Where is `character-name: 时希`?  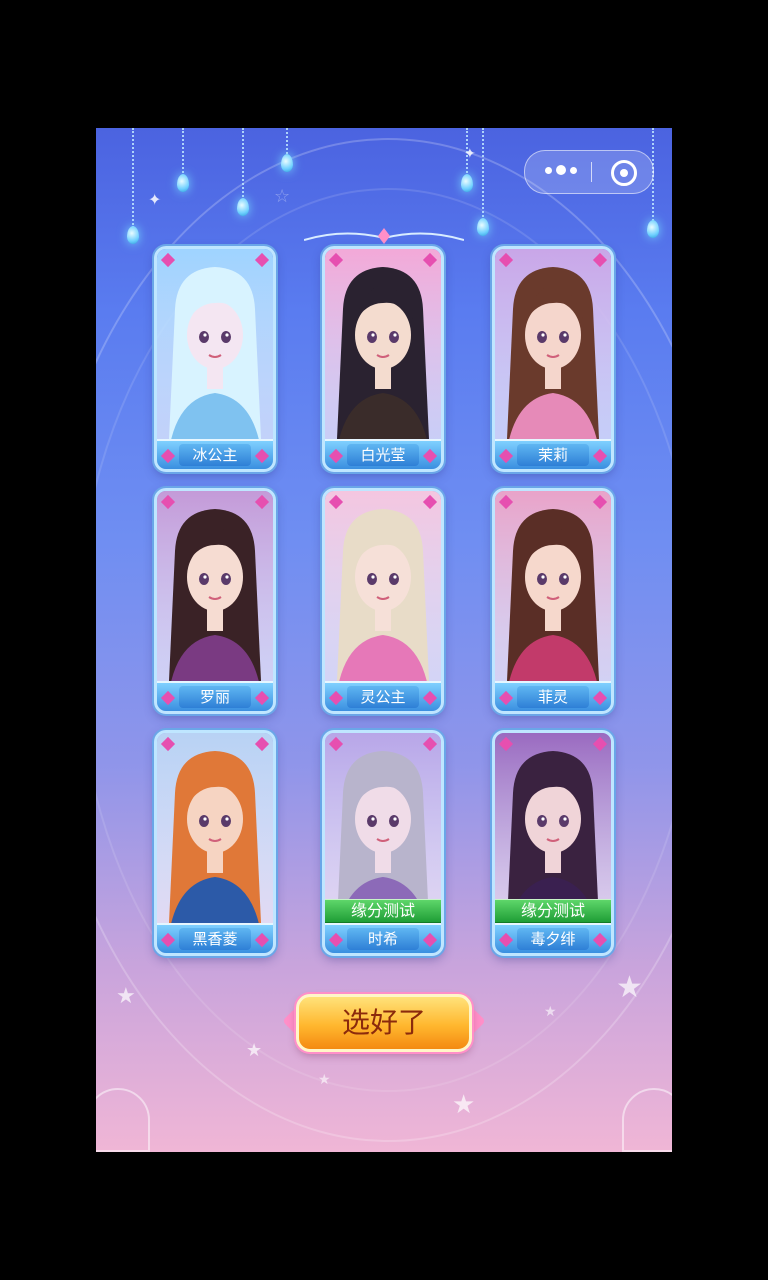
character-name: 时希 is located at coordinates (383, 939).